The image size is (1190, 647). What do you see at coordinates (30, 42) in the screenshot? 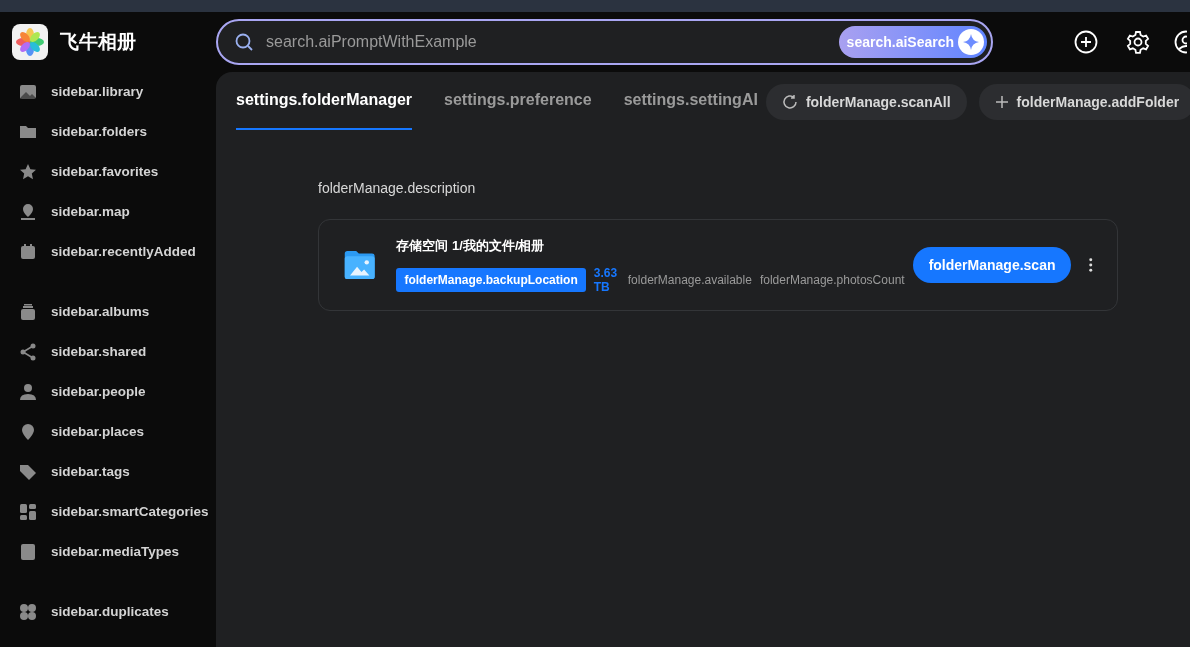
I see `app-logo-icon` at bounding box center [30, 42].